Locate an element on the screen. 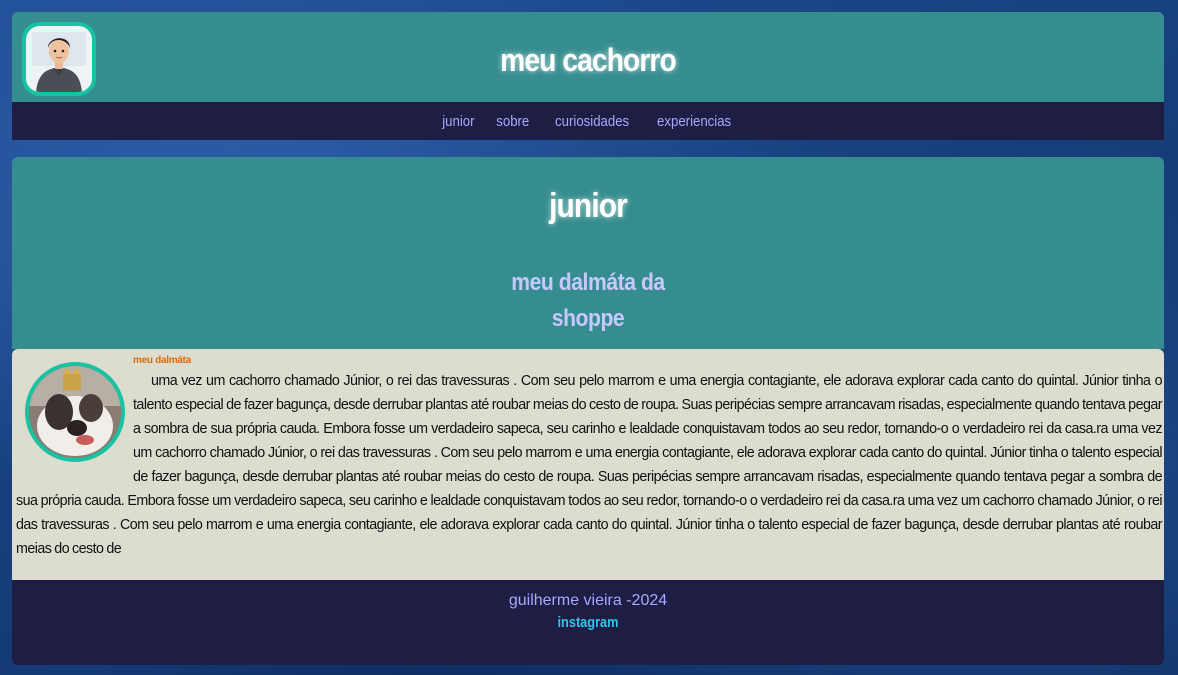 This screenshot has width=1178, height=675. site-title: meu cachorro is located at coordinates (588, 60).